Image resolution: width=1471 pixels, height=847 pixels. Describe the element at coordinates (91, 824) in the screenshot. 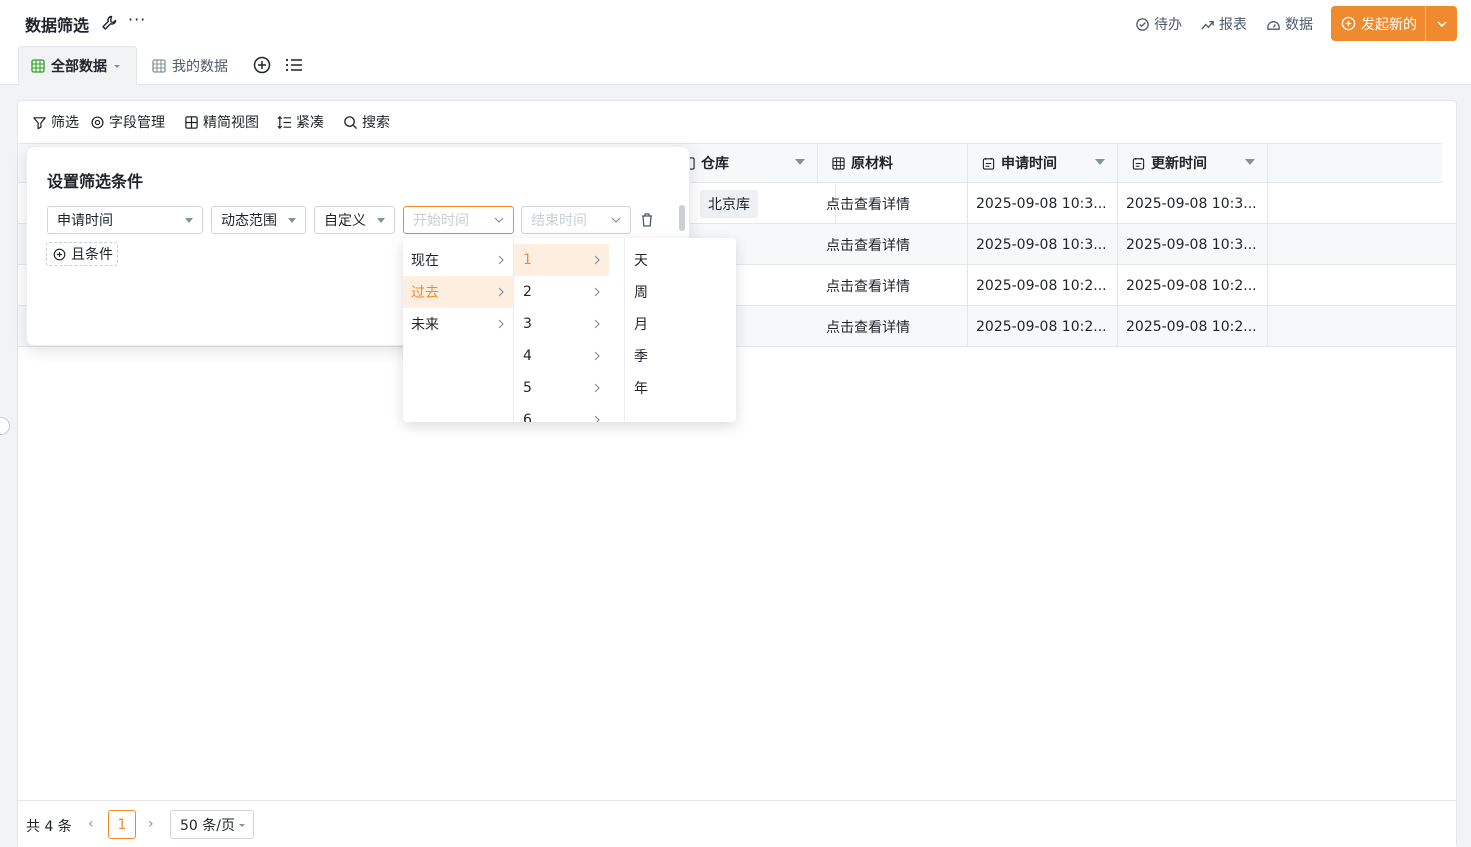

I see `prev-page-icon: ‹` at that location.